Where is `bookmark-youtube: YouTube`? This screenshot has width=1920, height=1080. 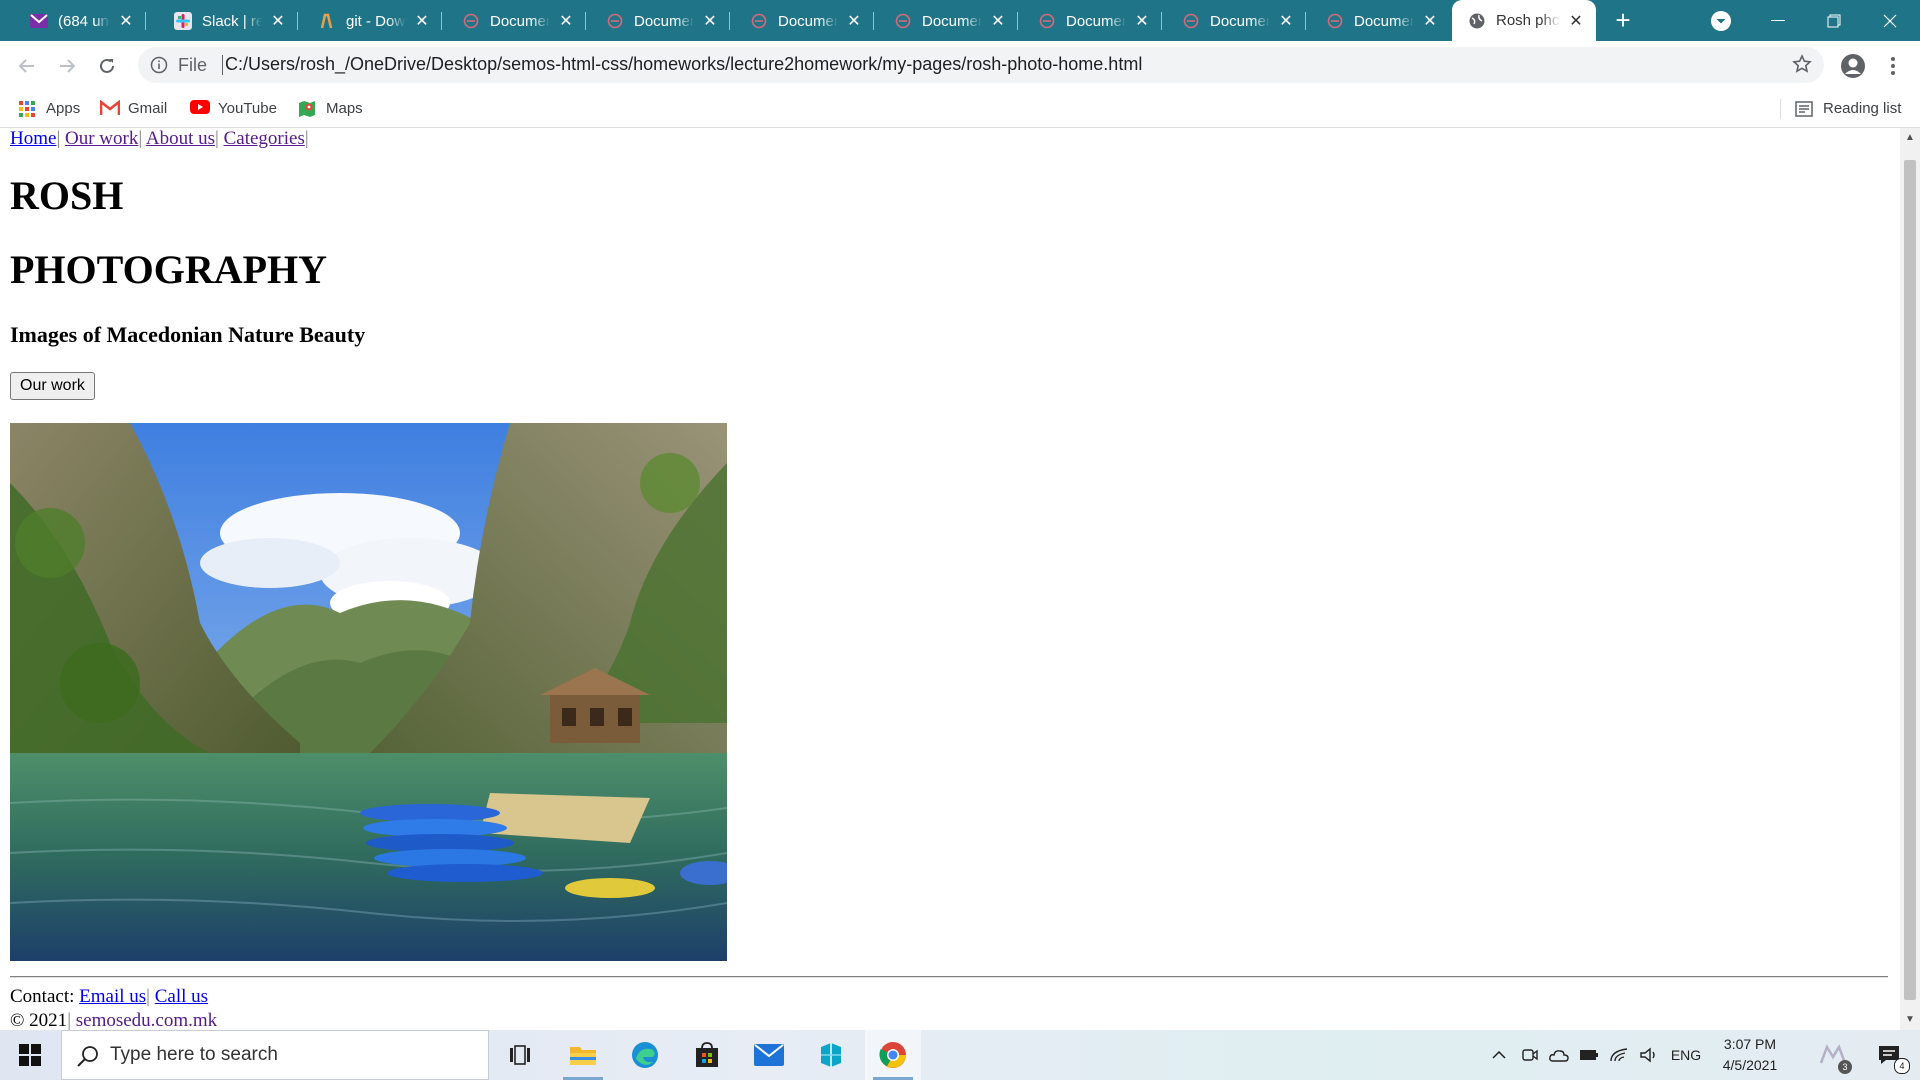
bookmark-youtube: YouTube is located at coordinates (233, 108).